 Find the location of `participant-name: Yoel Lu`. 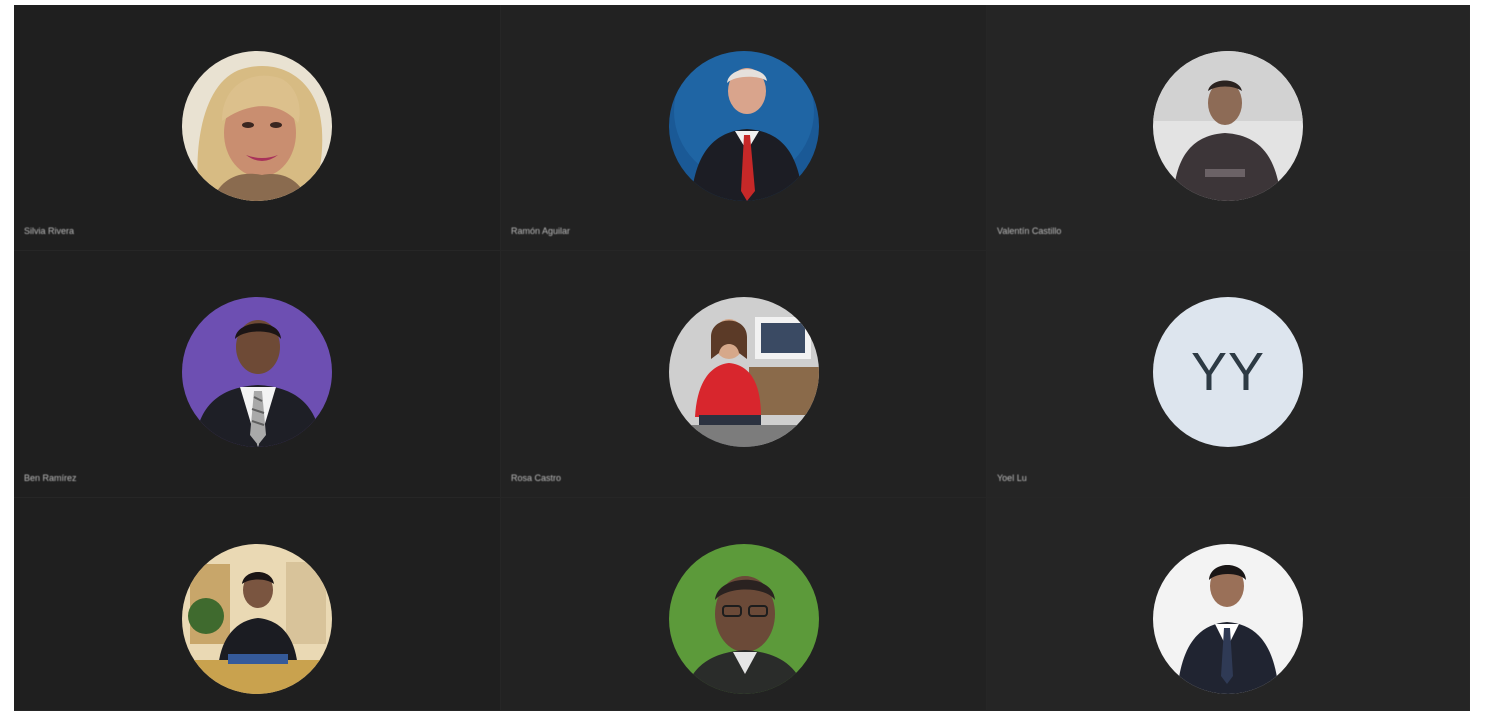

participant-name: Yoel Lu is located at coordinates (1012, 478).